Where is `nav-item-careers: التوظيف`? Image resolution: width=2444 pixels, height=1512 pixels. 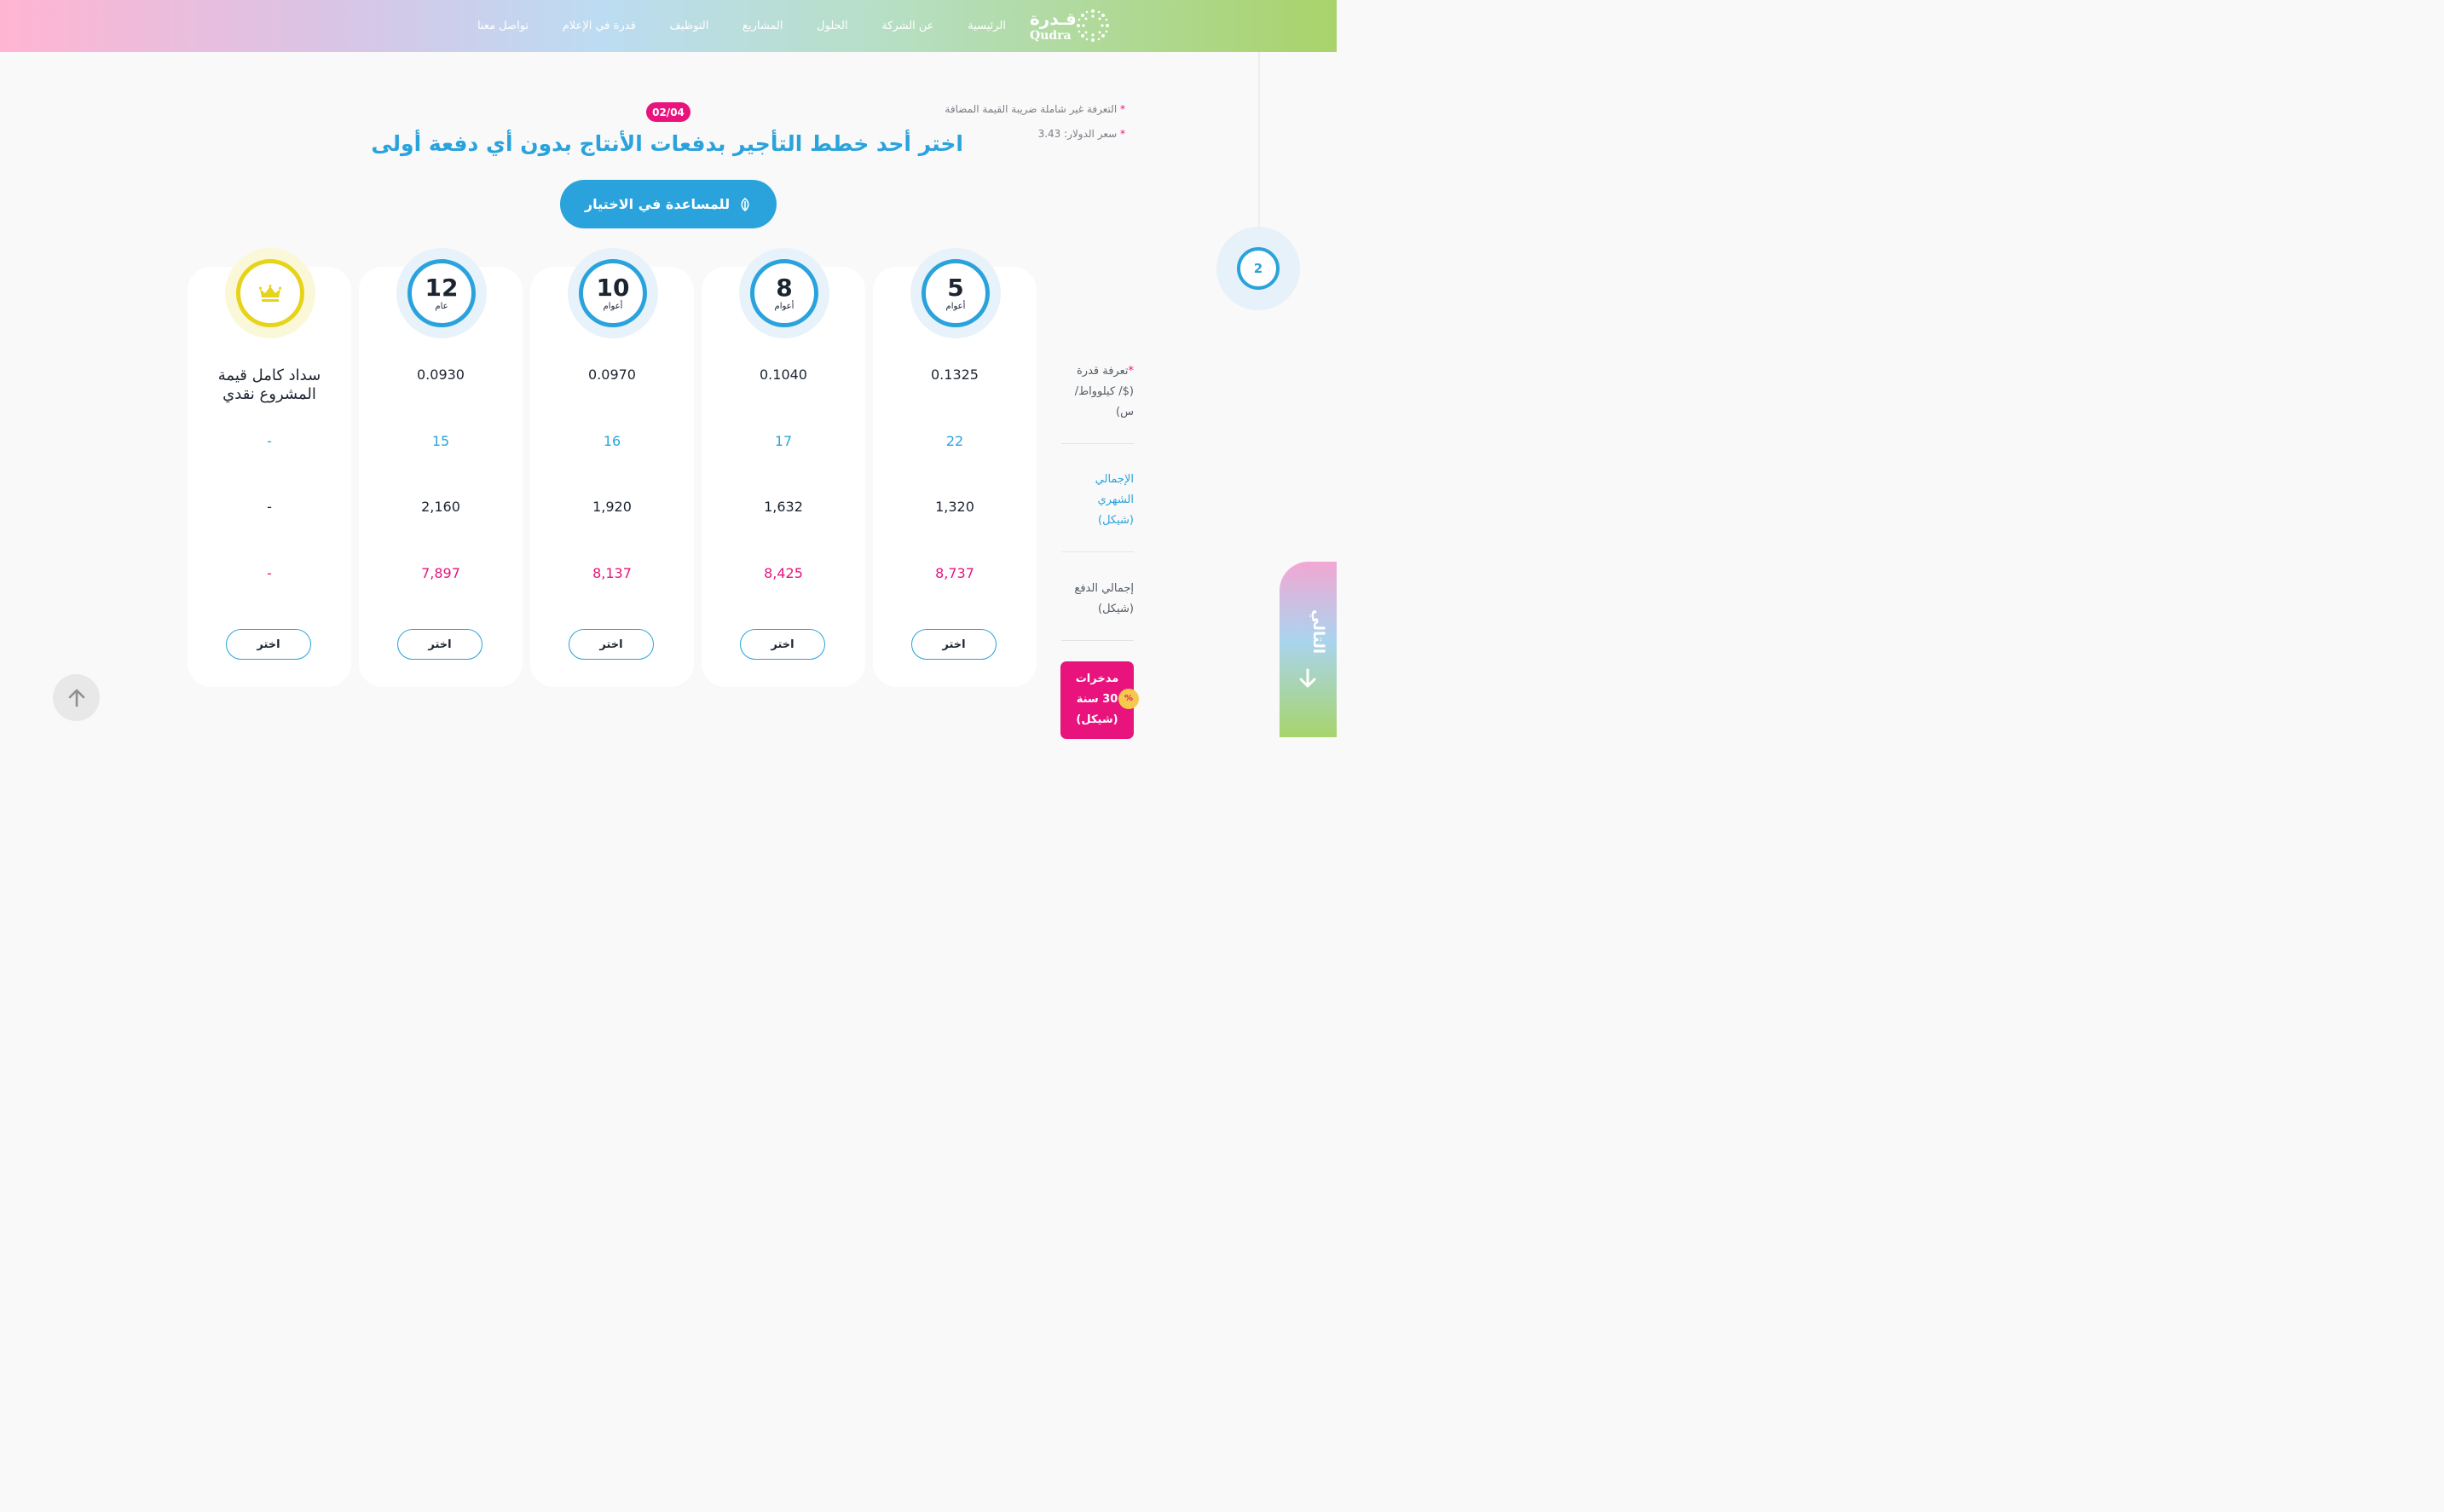 nav-item-careers: التوظيف is located at coordinates (688, 26).